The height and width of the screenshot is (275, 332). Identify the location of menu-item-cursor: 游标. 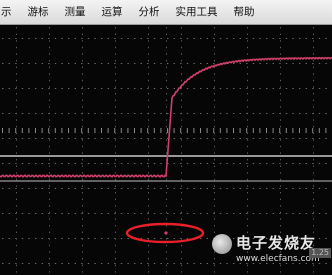
(38, 12).